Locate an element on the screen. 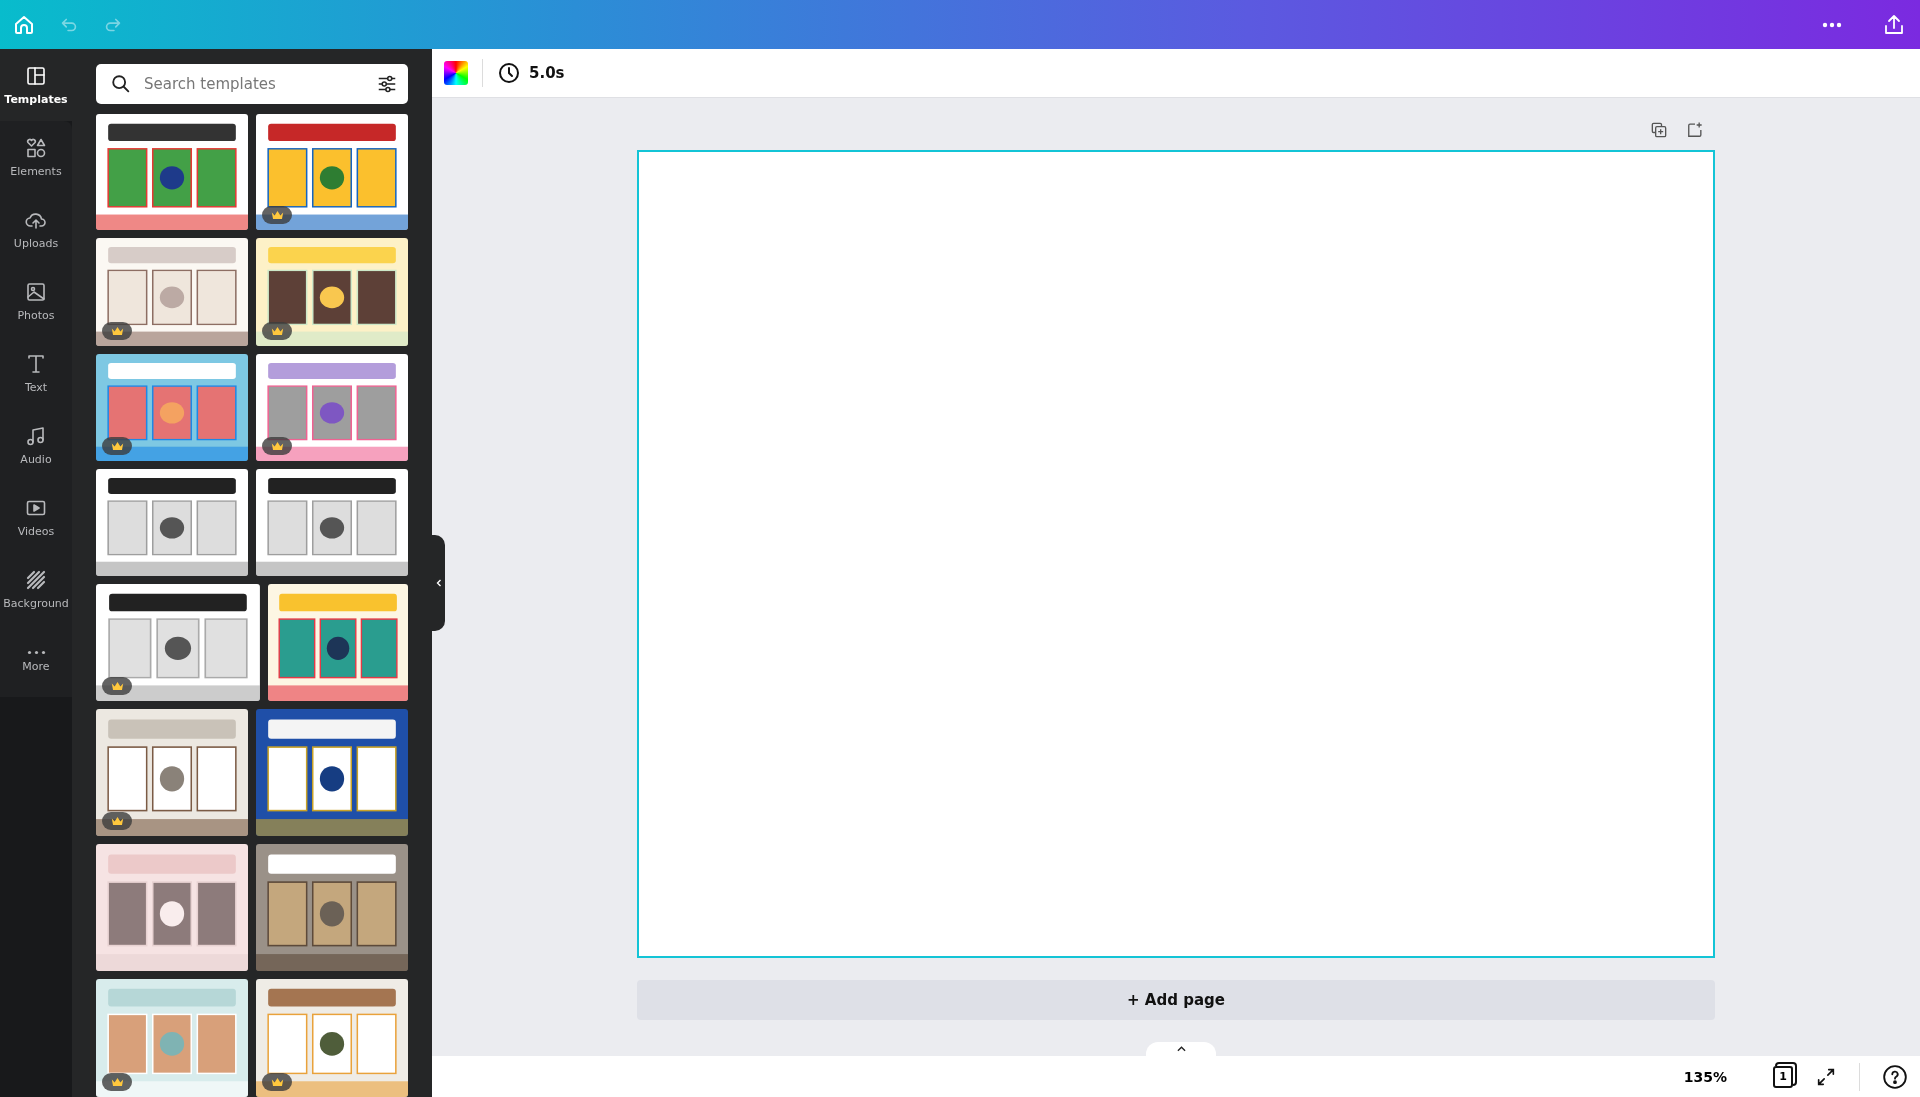 This screenshot has width=1920, height=1097. zoom-level: 135% is located at coordinates (1705, 1076).